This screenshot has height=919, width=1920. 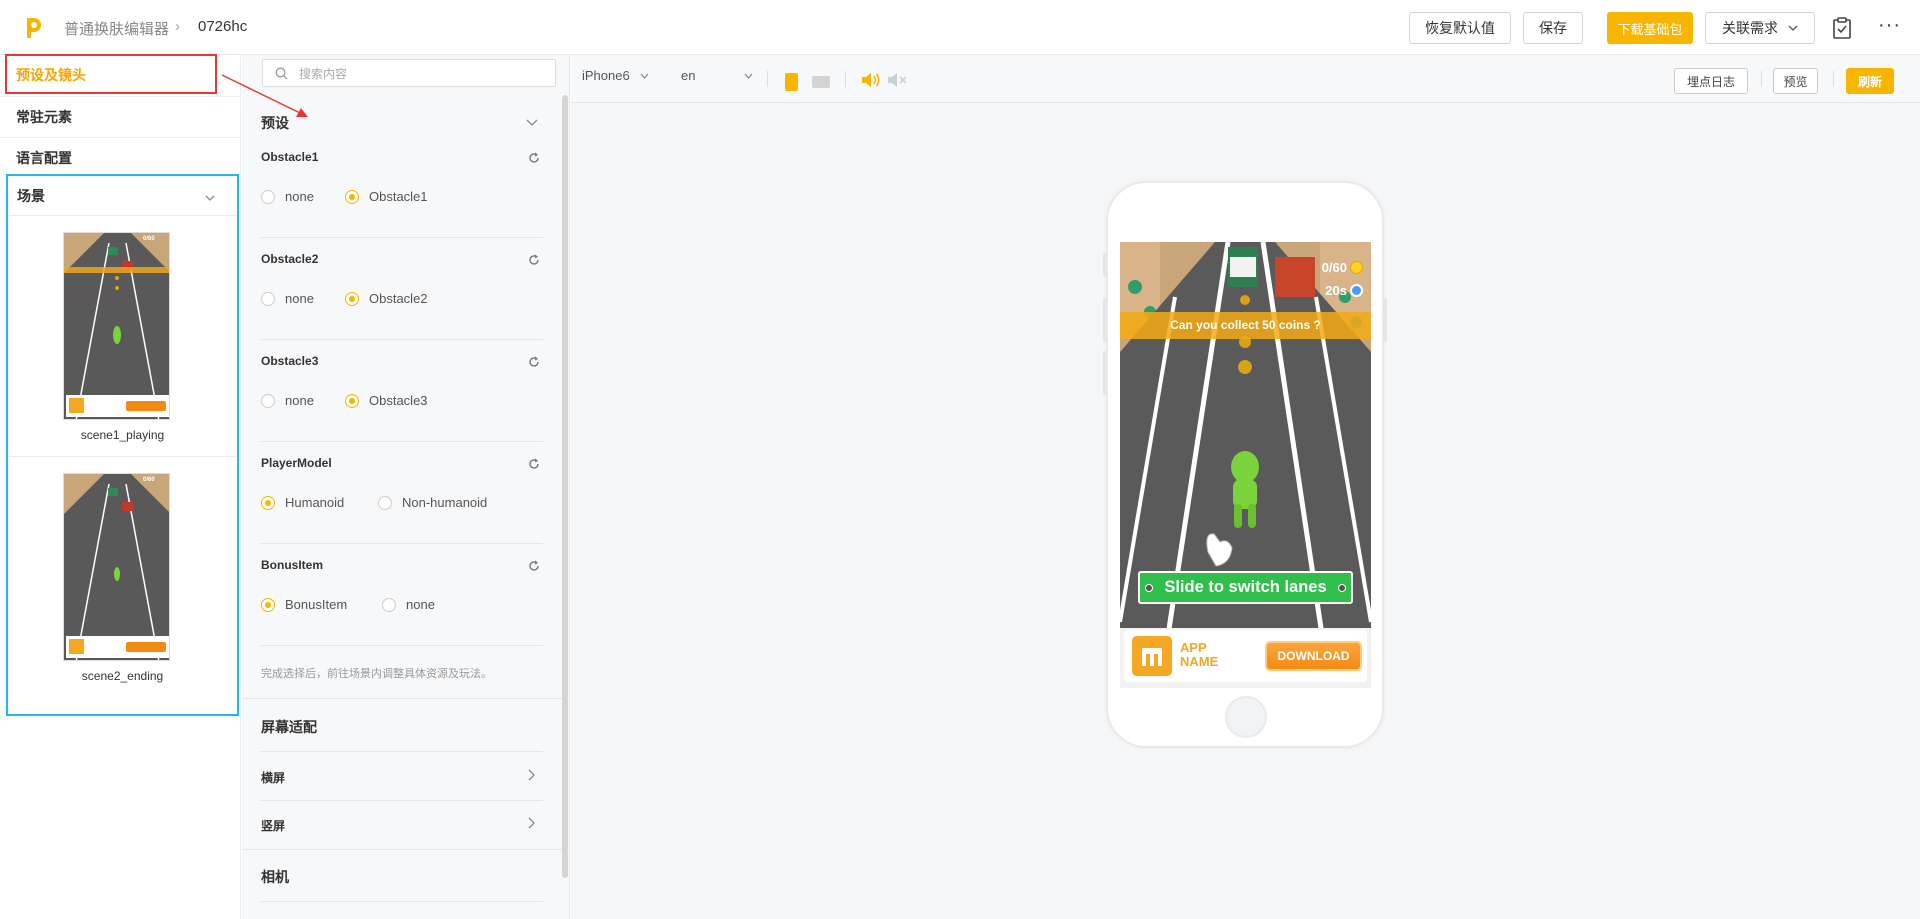 What do you see at coordinates (275, 123) in the screenshot?
I see `preset-section-title: 预设` at bounding box center [275, 123].